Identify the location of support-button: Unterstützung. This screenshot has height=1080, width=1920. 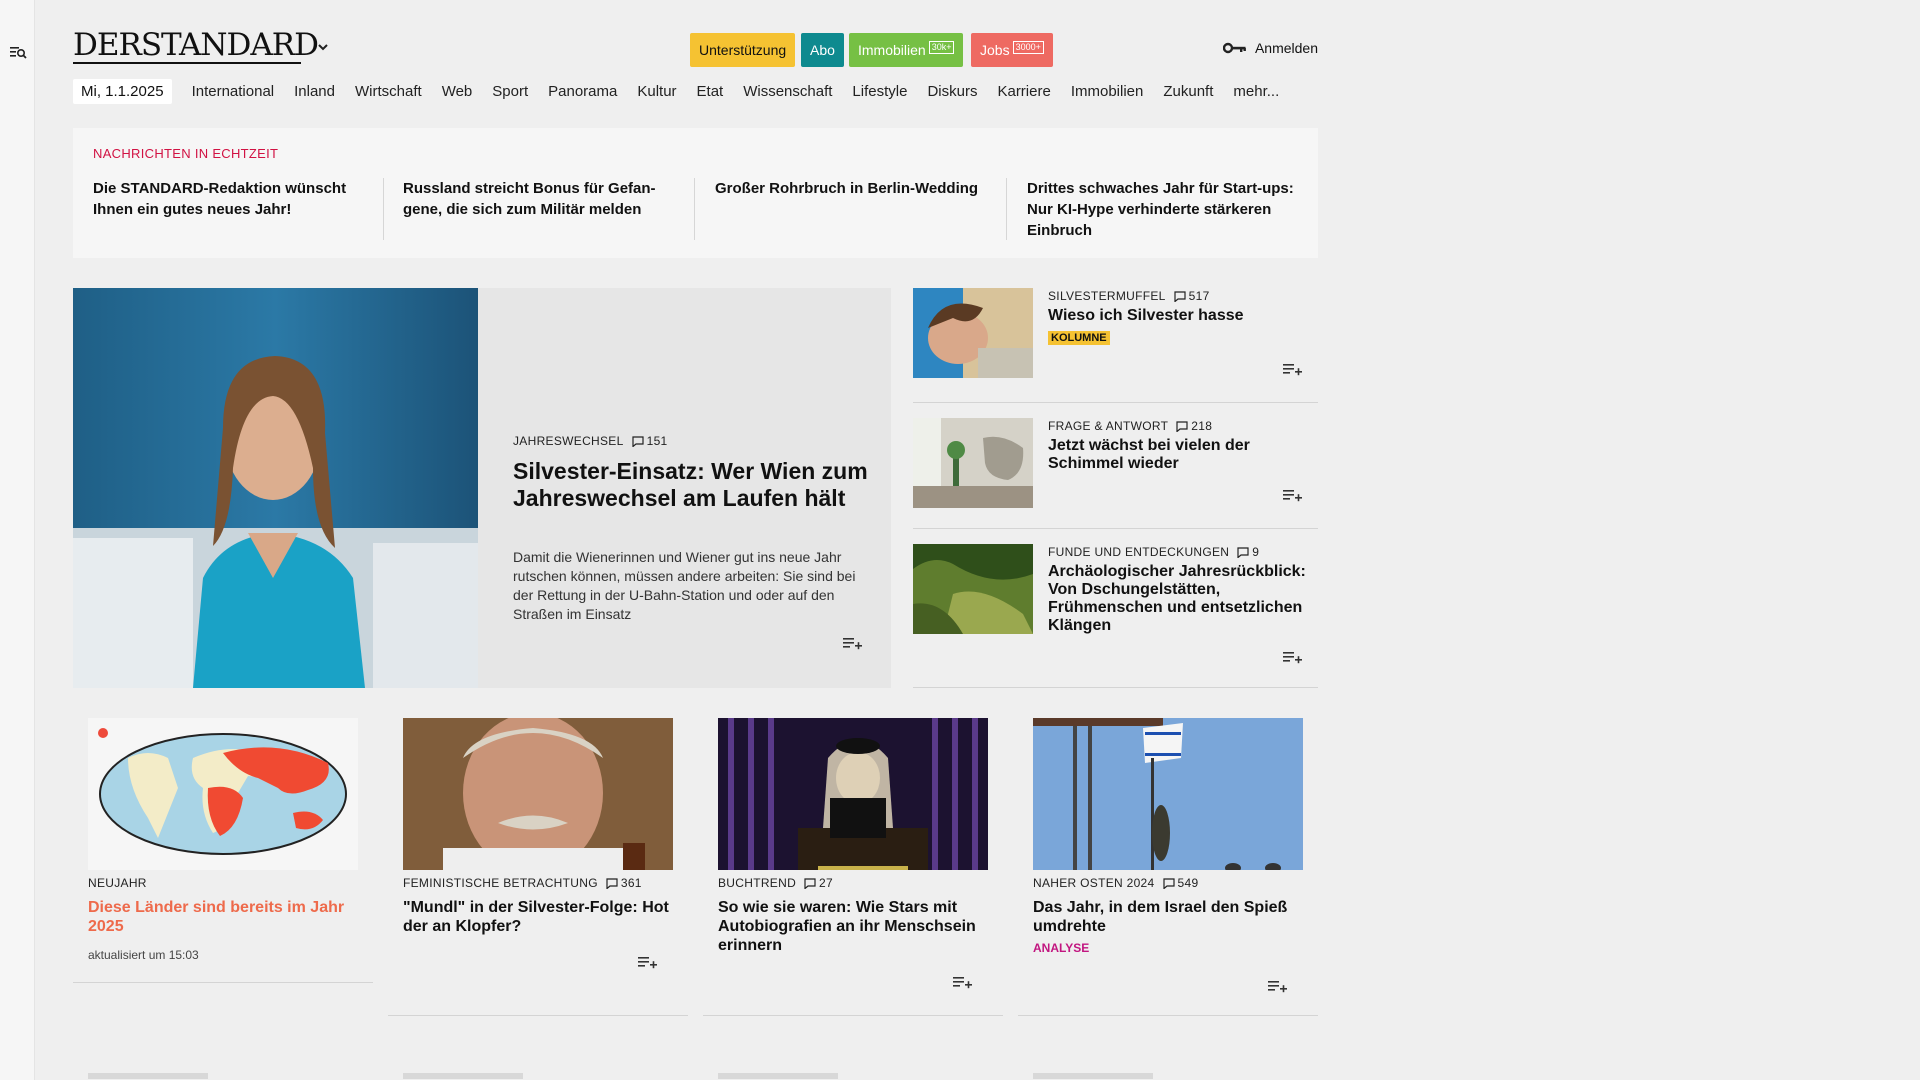
(743, 50).